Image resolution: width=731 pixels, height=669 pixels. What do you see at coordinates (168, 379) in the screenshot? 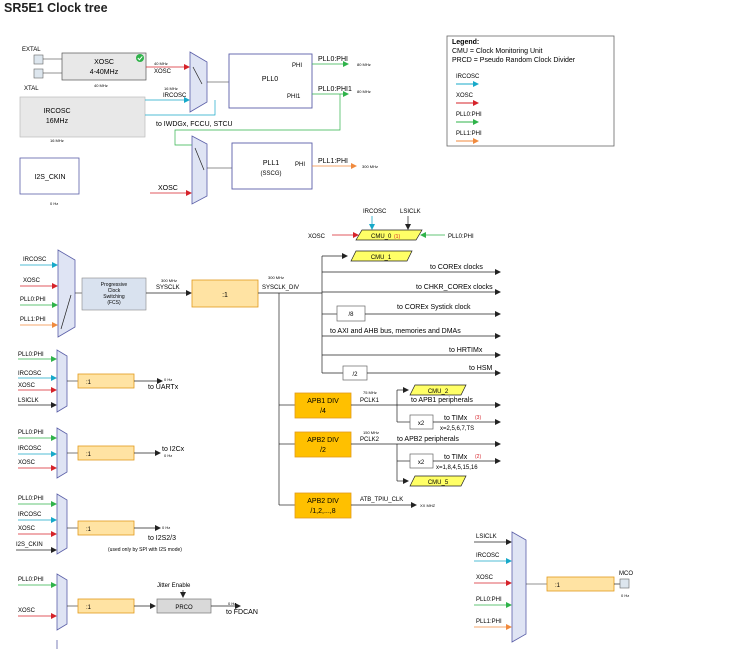
I see `uart-freq: 0 Hz` at bounding box center [168, 379].